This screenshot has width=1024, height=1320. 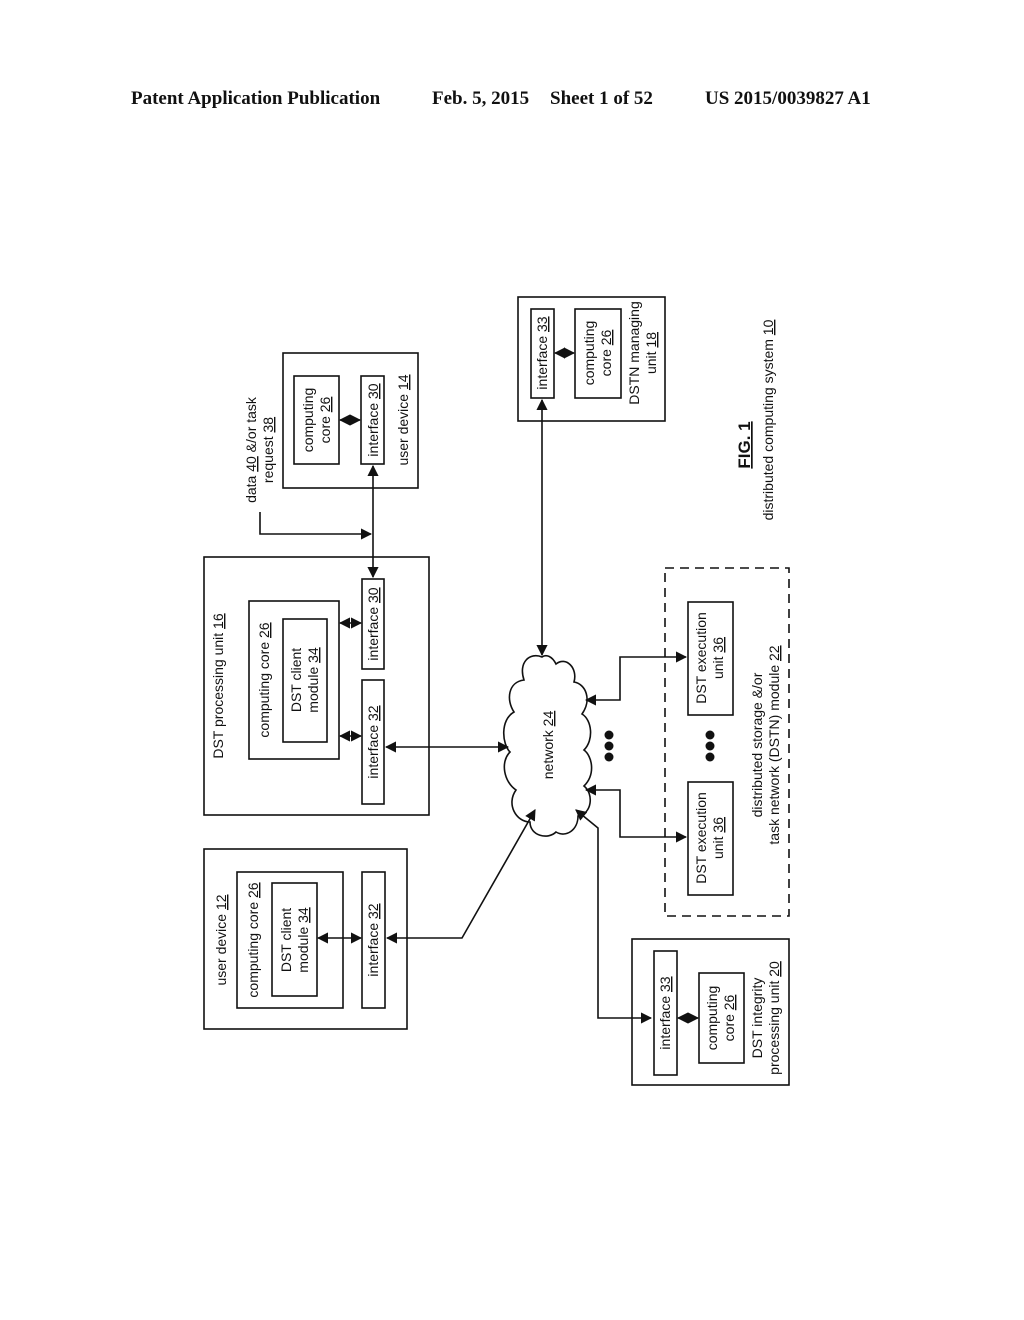 What do you see at coordinates (718, 838) in the screenshot?
I see `dst-execution-unit-b-label-2: unit 36` at bounding box center [718, 838].